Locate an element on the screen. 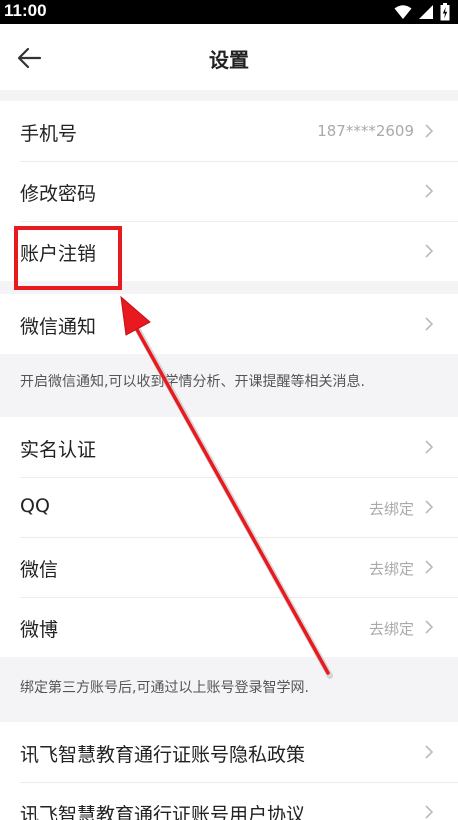  phone-label: 手机号 is located at coordinates (49, 134).